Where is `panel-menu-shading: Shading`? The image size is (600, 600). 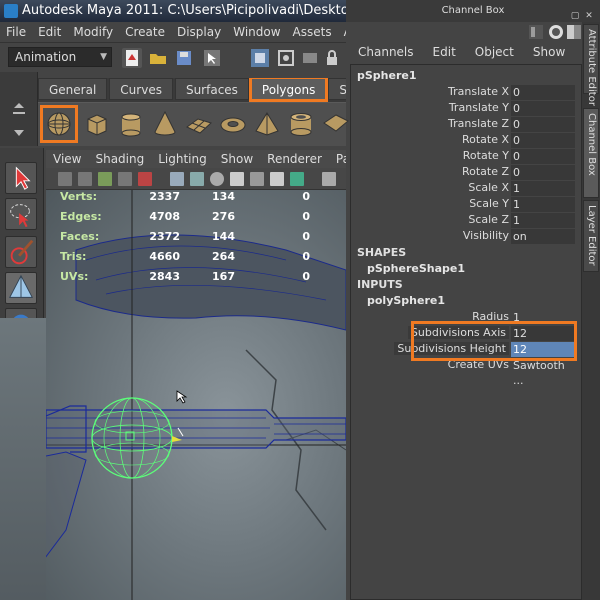 panel-menu-shading: Shading is located at coordinates (119, 158).